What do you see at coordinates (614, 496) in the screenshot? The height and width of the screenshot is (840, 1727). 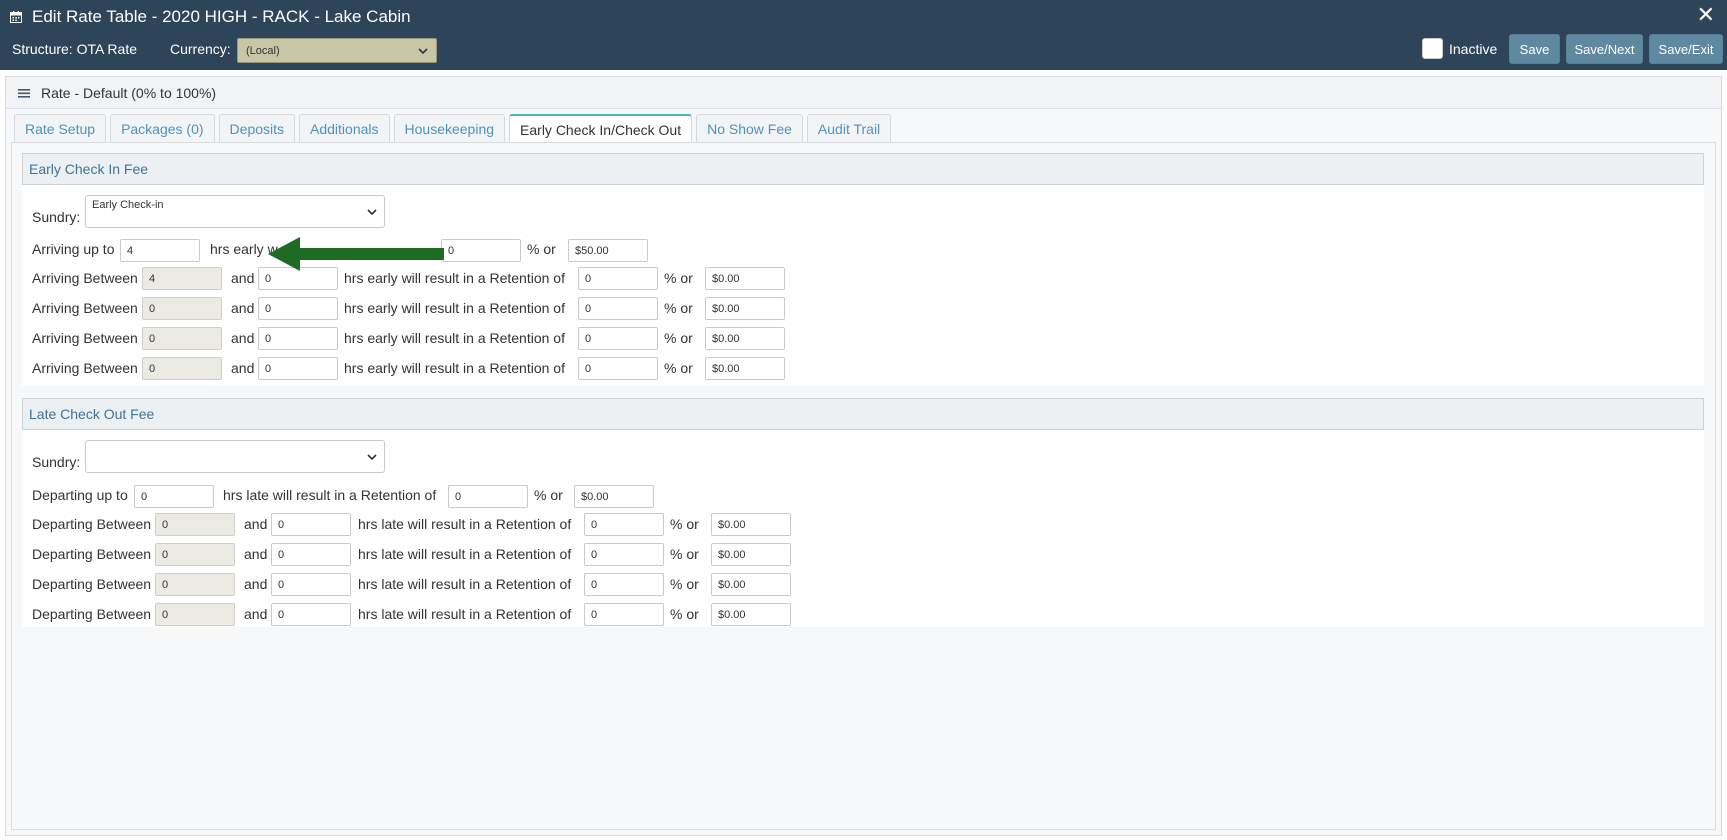 I see `late-first-amount-input: $0.00` at bounding box center [614, 496].